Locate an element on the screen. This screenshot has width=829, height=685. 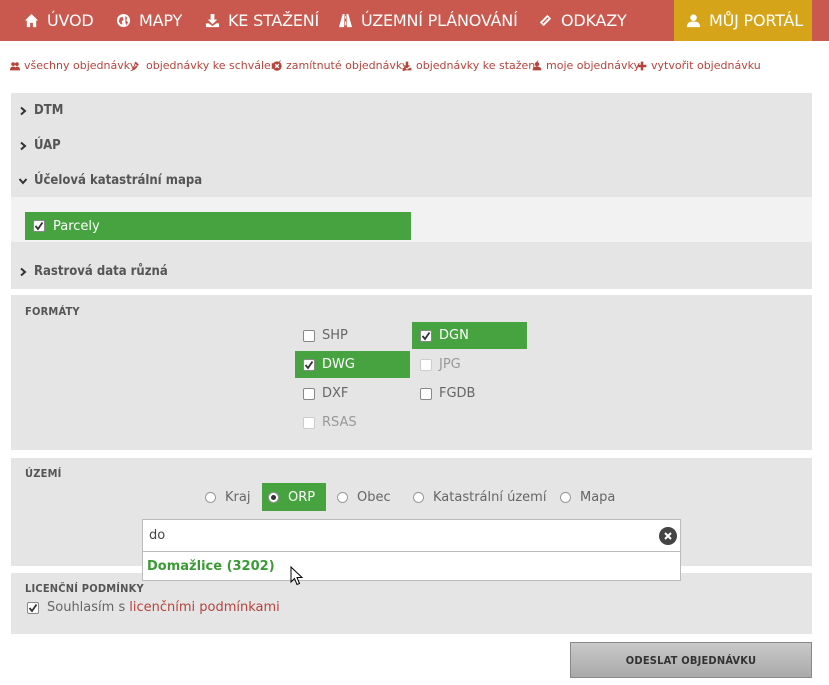
link-moje-objednavky: moje objednávky is located at coordinates (586, 65).